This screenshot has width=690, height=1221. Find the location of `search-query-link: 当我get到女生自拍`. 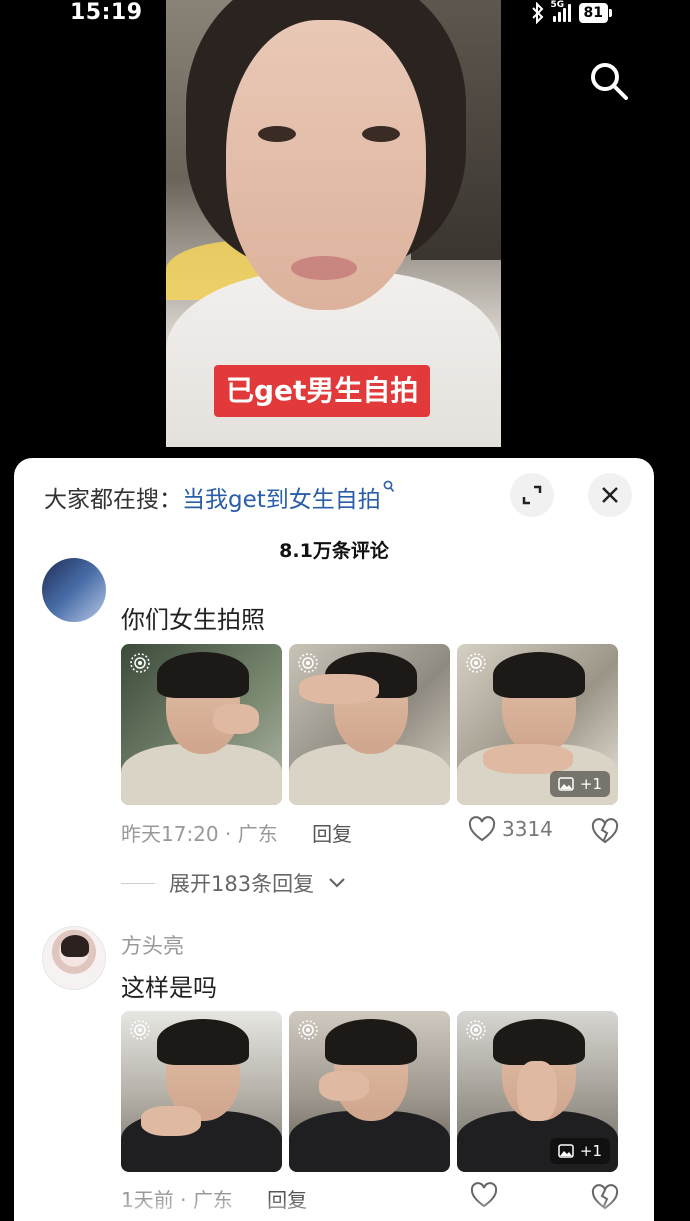

search-query-link: 当我get到女生自拍 is located at coordinates (281, 500).